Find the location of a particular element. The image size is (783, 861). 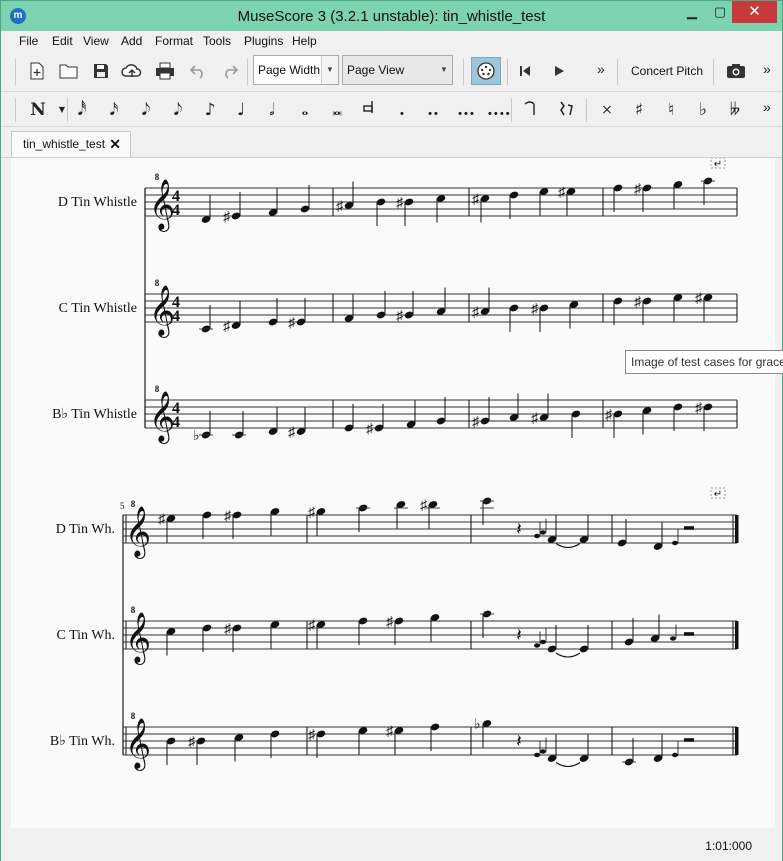

close-icon: ✕ is located at coordinates (754, 12).